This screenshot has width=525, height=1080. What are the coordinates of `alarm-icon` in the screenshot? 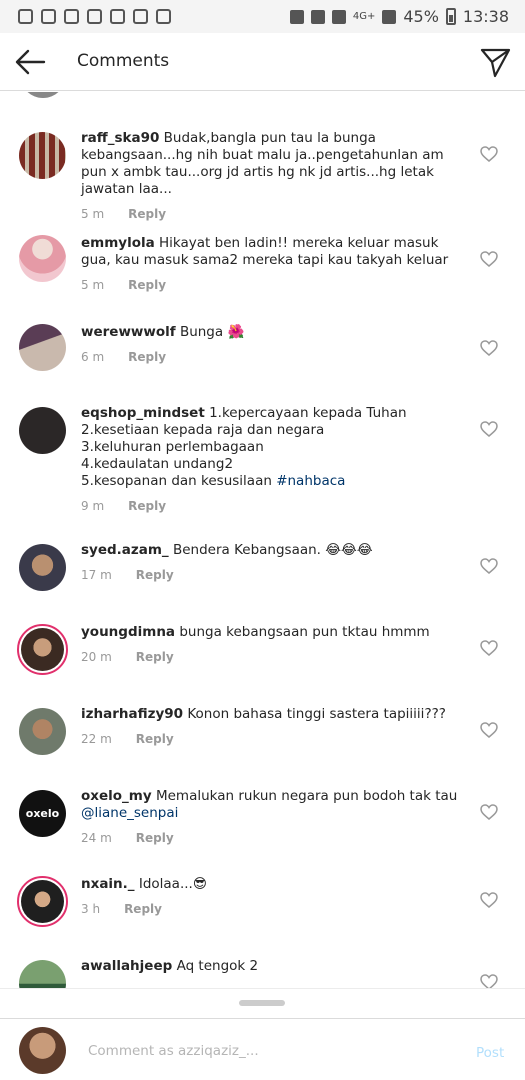 It's located at (317, 16).